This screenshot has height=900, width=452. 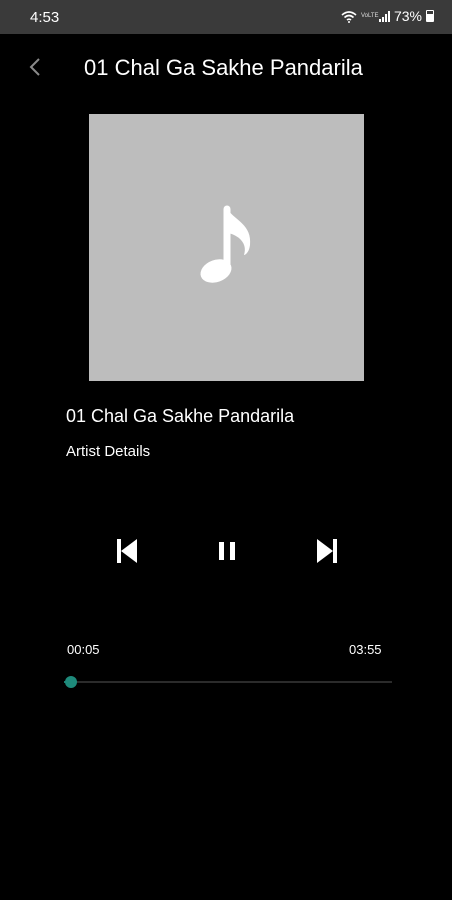 What do you see at coordinates (180, 416) in the screenshot?
I see `song-title: 01 Chal Ga Sakhe Pandarila` at bounding box center [180, 416].